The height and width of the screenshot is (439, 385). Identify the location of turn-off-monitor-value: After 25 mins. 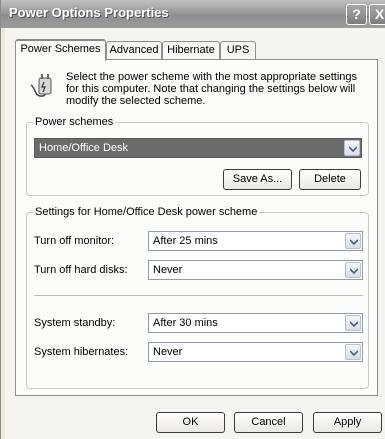
(185, 241).